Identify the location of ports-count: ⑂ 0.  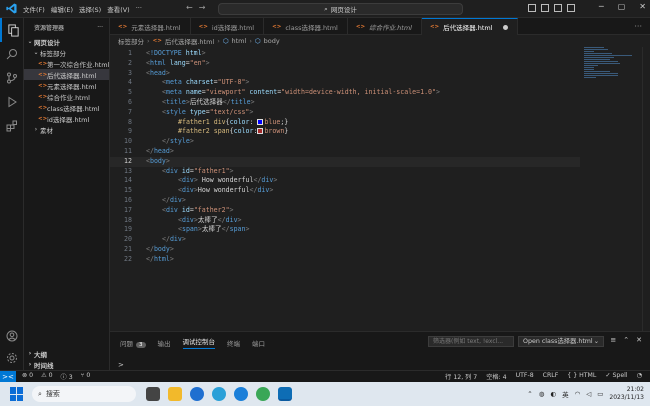
(86, 376).